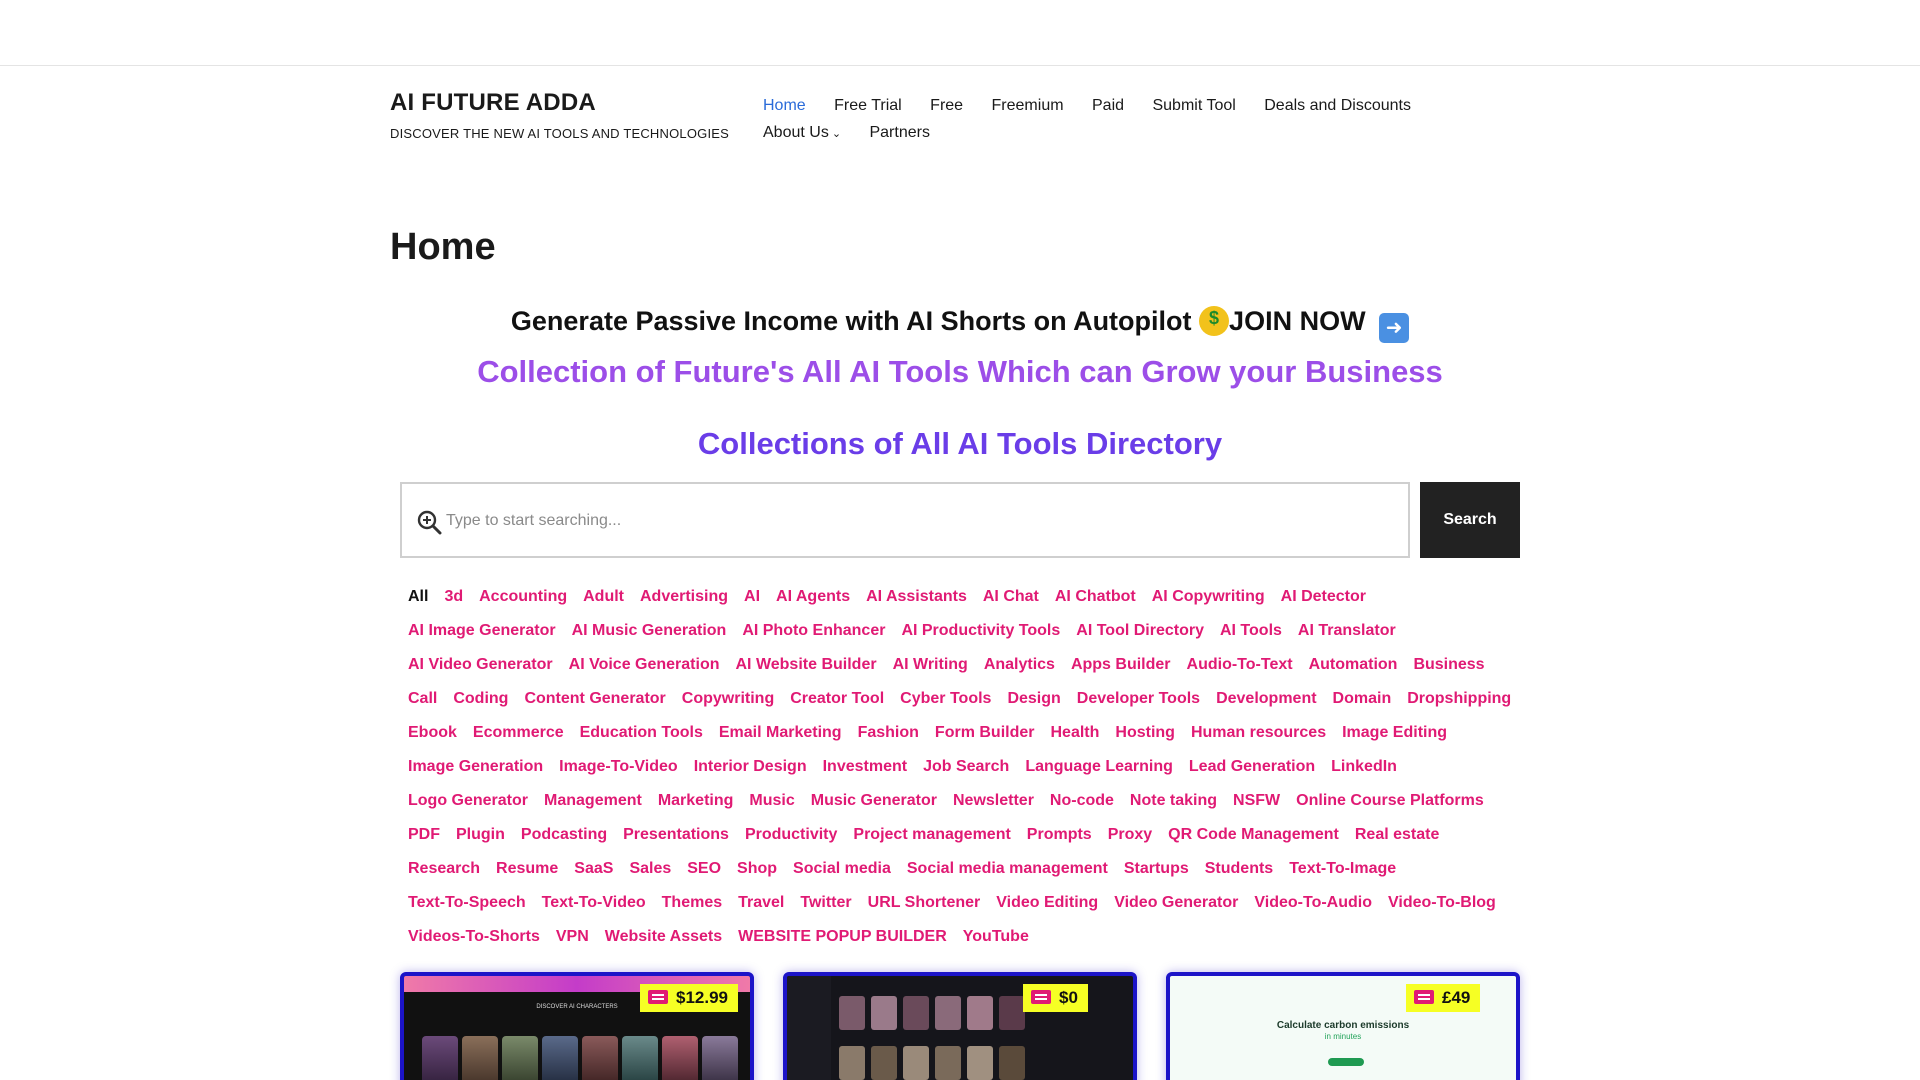 The width and height of the screenshot is (1920, 1080). Describe the element at coordinates (1251, 631) in the screenshot. I see `category-tag: AI Tools` at that location.